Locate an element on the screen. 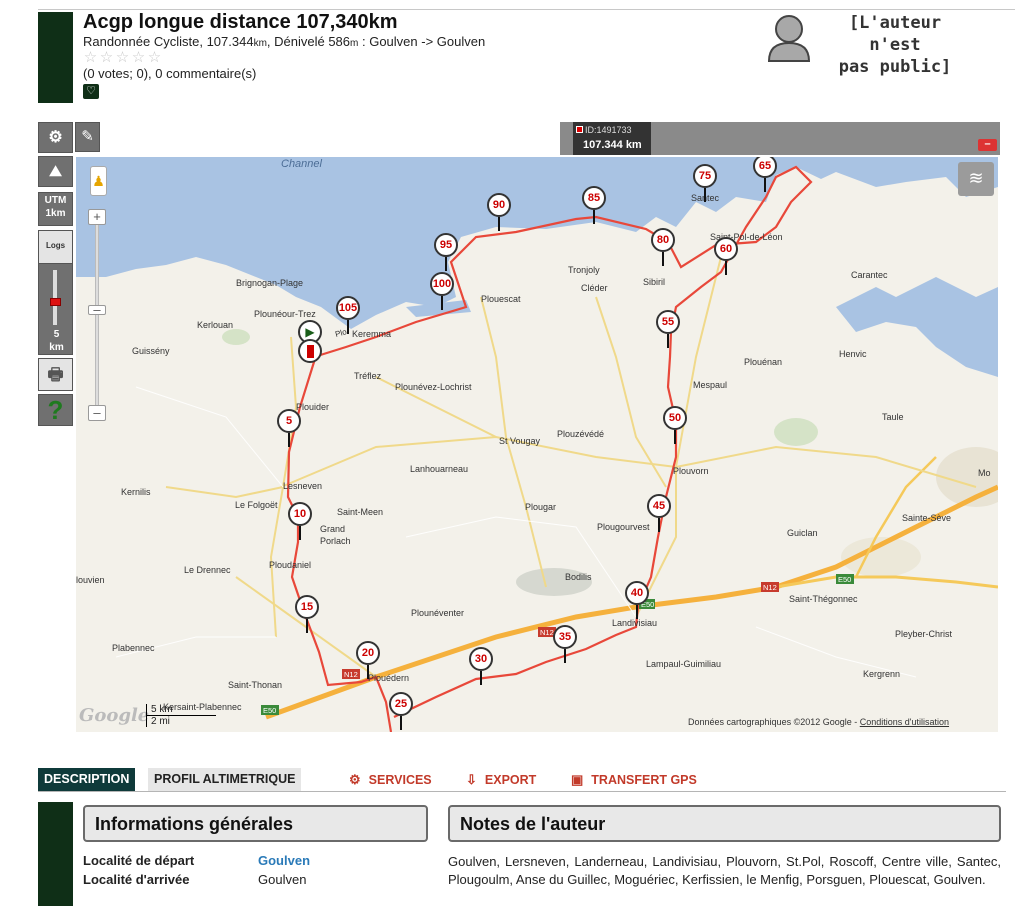  rating-stars: ☆ ☆ ☆ ☆ ☆ is located at coordinates (122, 57).